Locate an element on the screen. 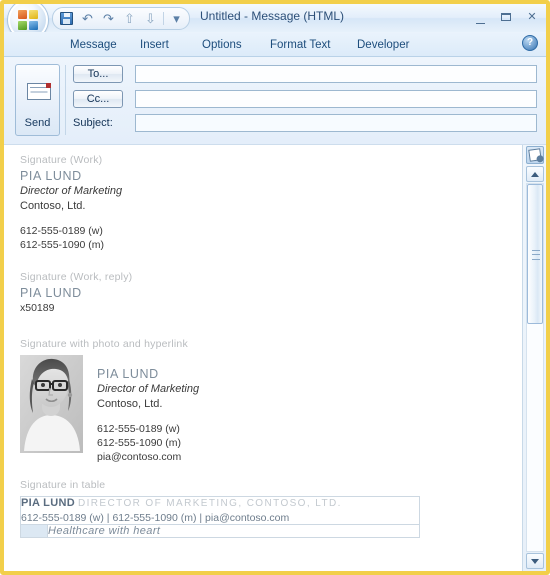 This screenshot has height=575, width=550. down-arrow-icon is located at coordinates (535, 561).